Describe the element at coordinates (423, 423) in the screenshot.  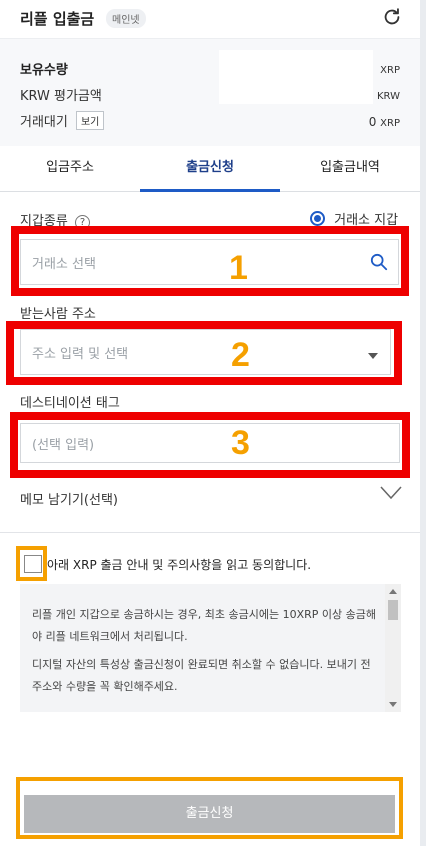
I see `page-scrollbar` at that location.